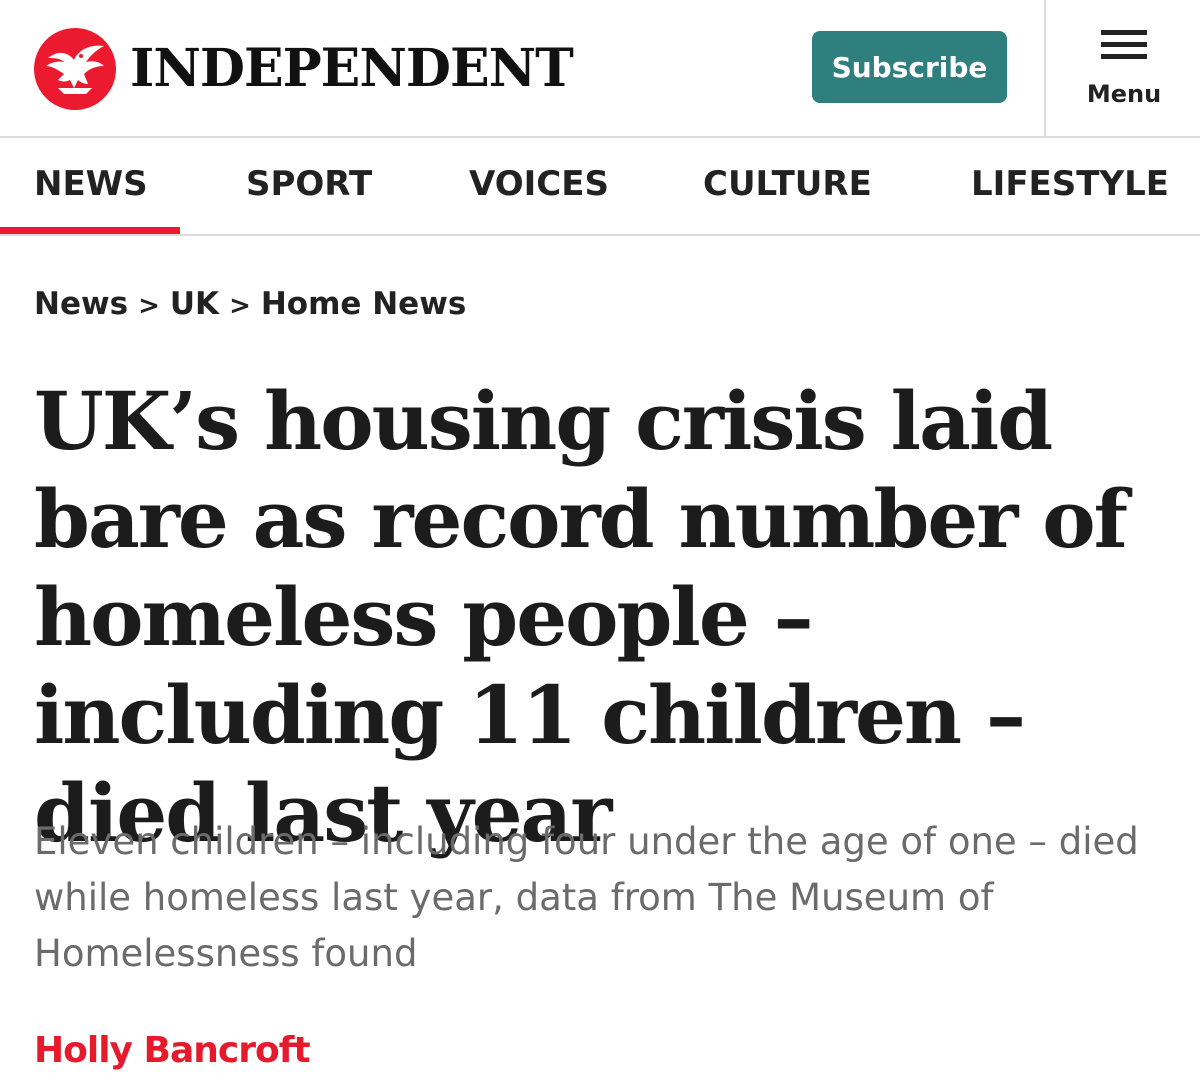  I want to click on section-nav: NEWS SPORT VOICES CULTURE LIFESTYLE, so click(600, 187).